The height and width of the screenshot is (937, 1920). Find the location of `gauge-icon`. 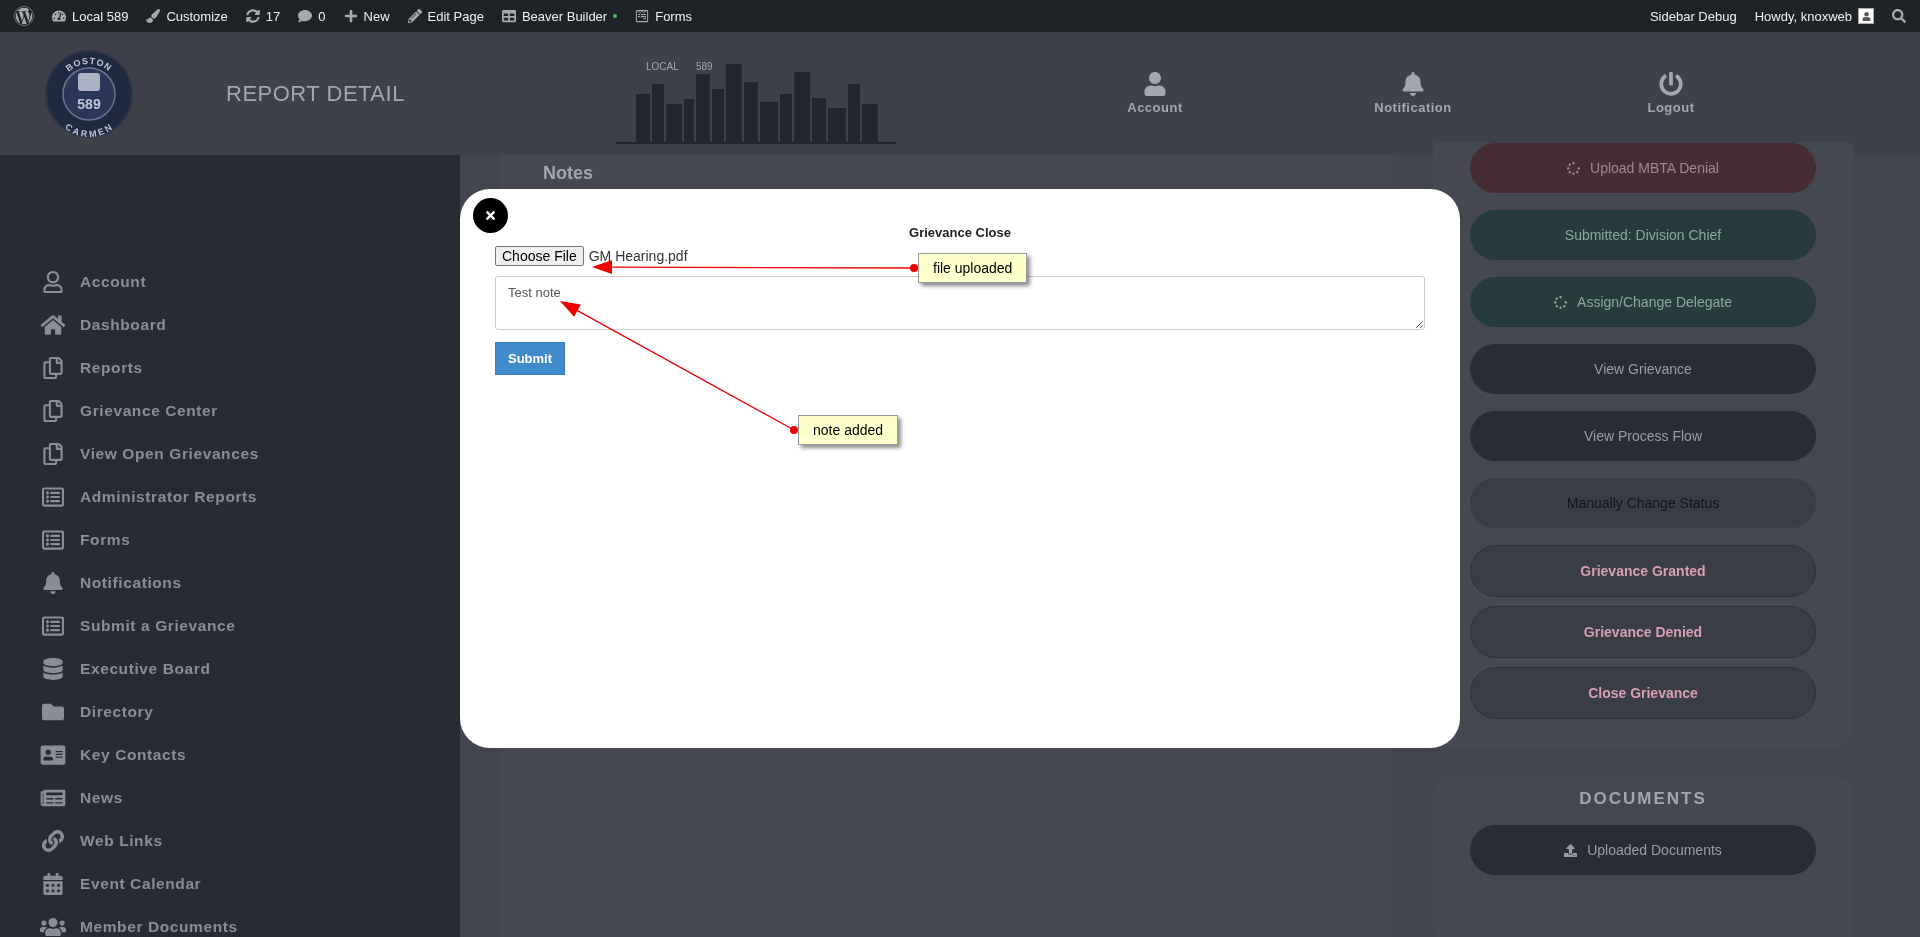

gauge-icon is located at coordinates (59, 16).